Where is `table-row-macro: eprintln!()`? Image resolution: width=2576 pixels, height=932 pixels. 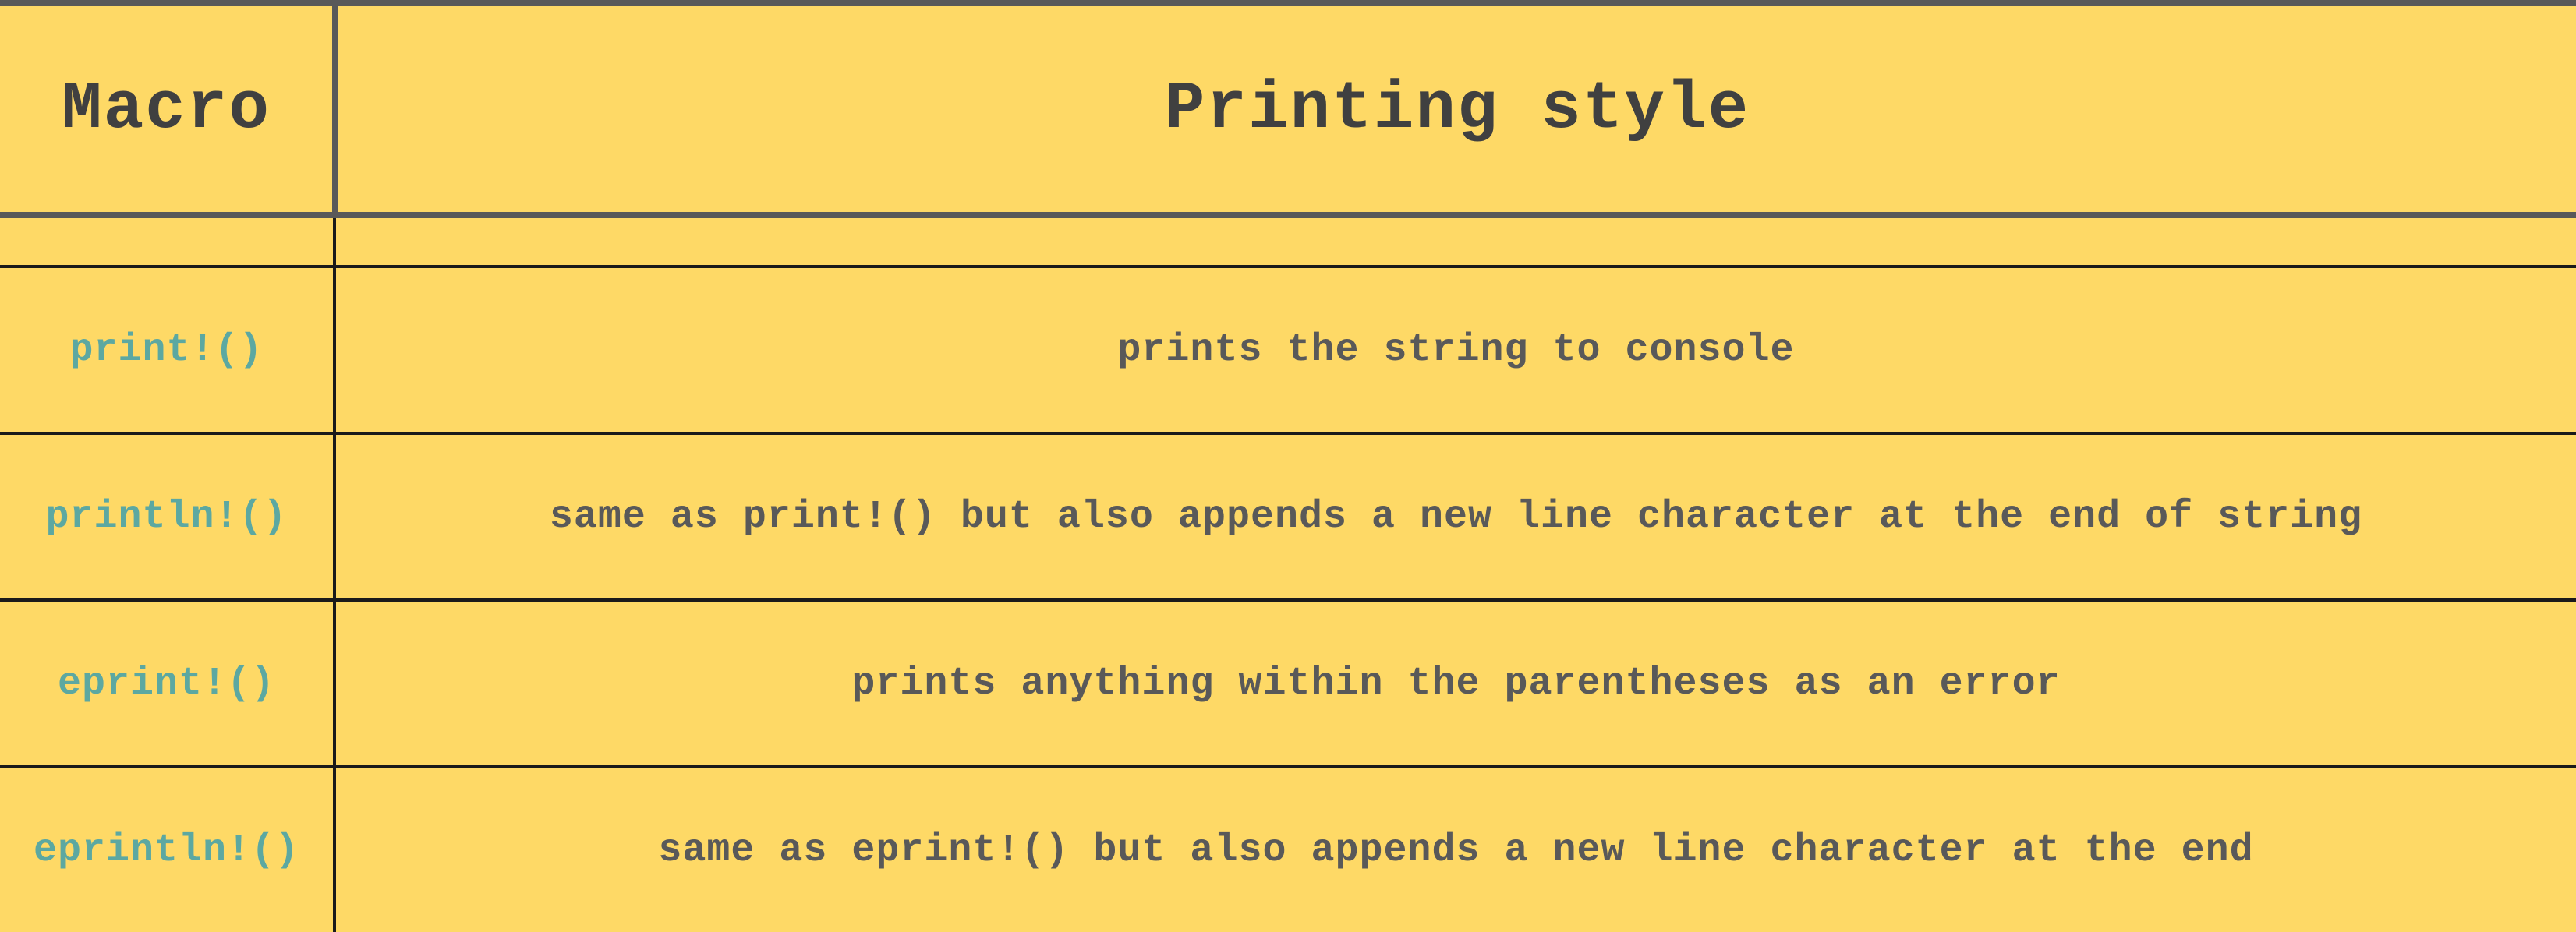 table-row-macro: eprintln!() is located at coordinates (166, 850).